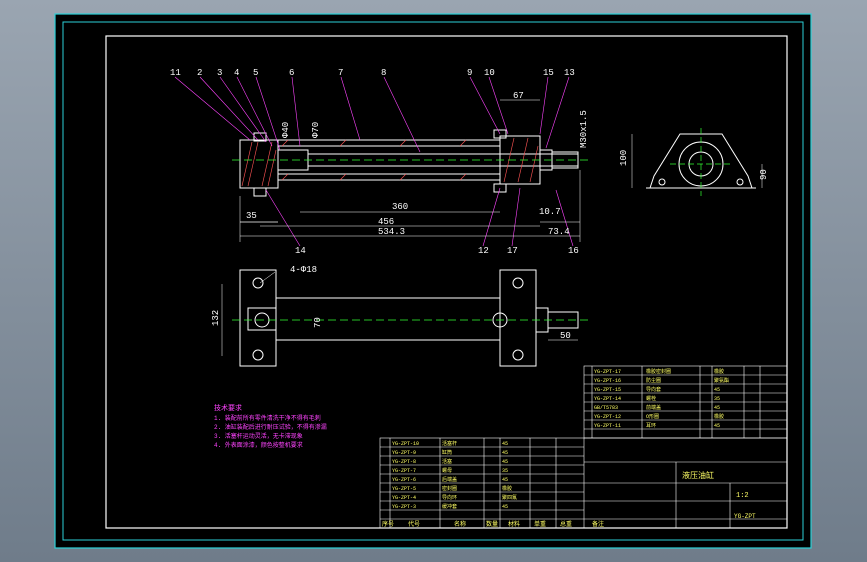 Image resolution: width=867 pixels, height=562 pixels. What do you see at coordinates (405, 444) in the screenshot?
I see `svg-text: YG-ZPT-10` at bounding box center [405, 444].